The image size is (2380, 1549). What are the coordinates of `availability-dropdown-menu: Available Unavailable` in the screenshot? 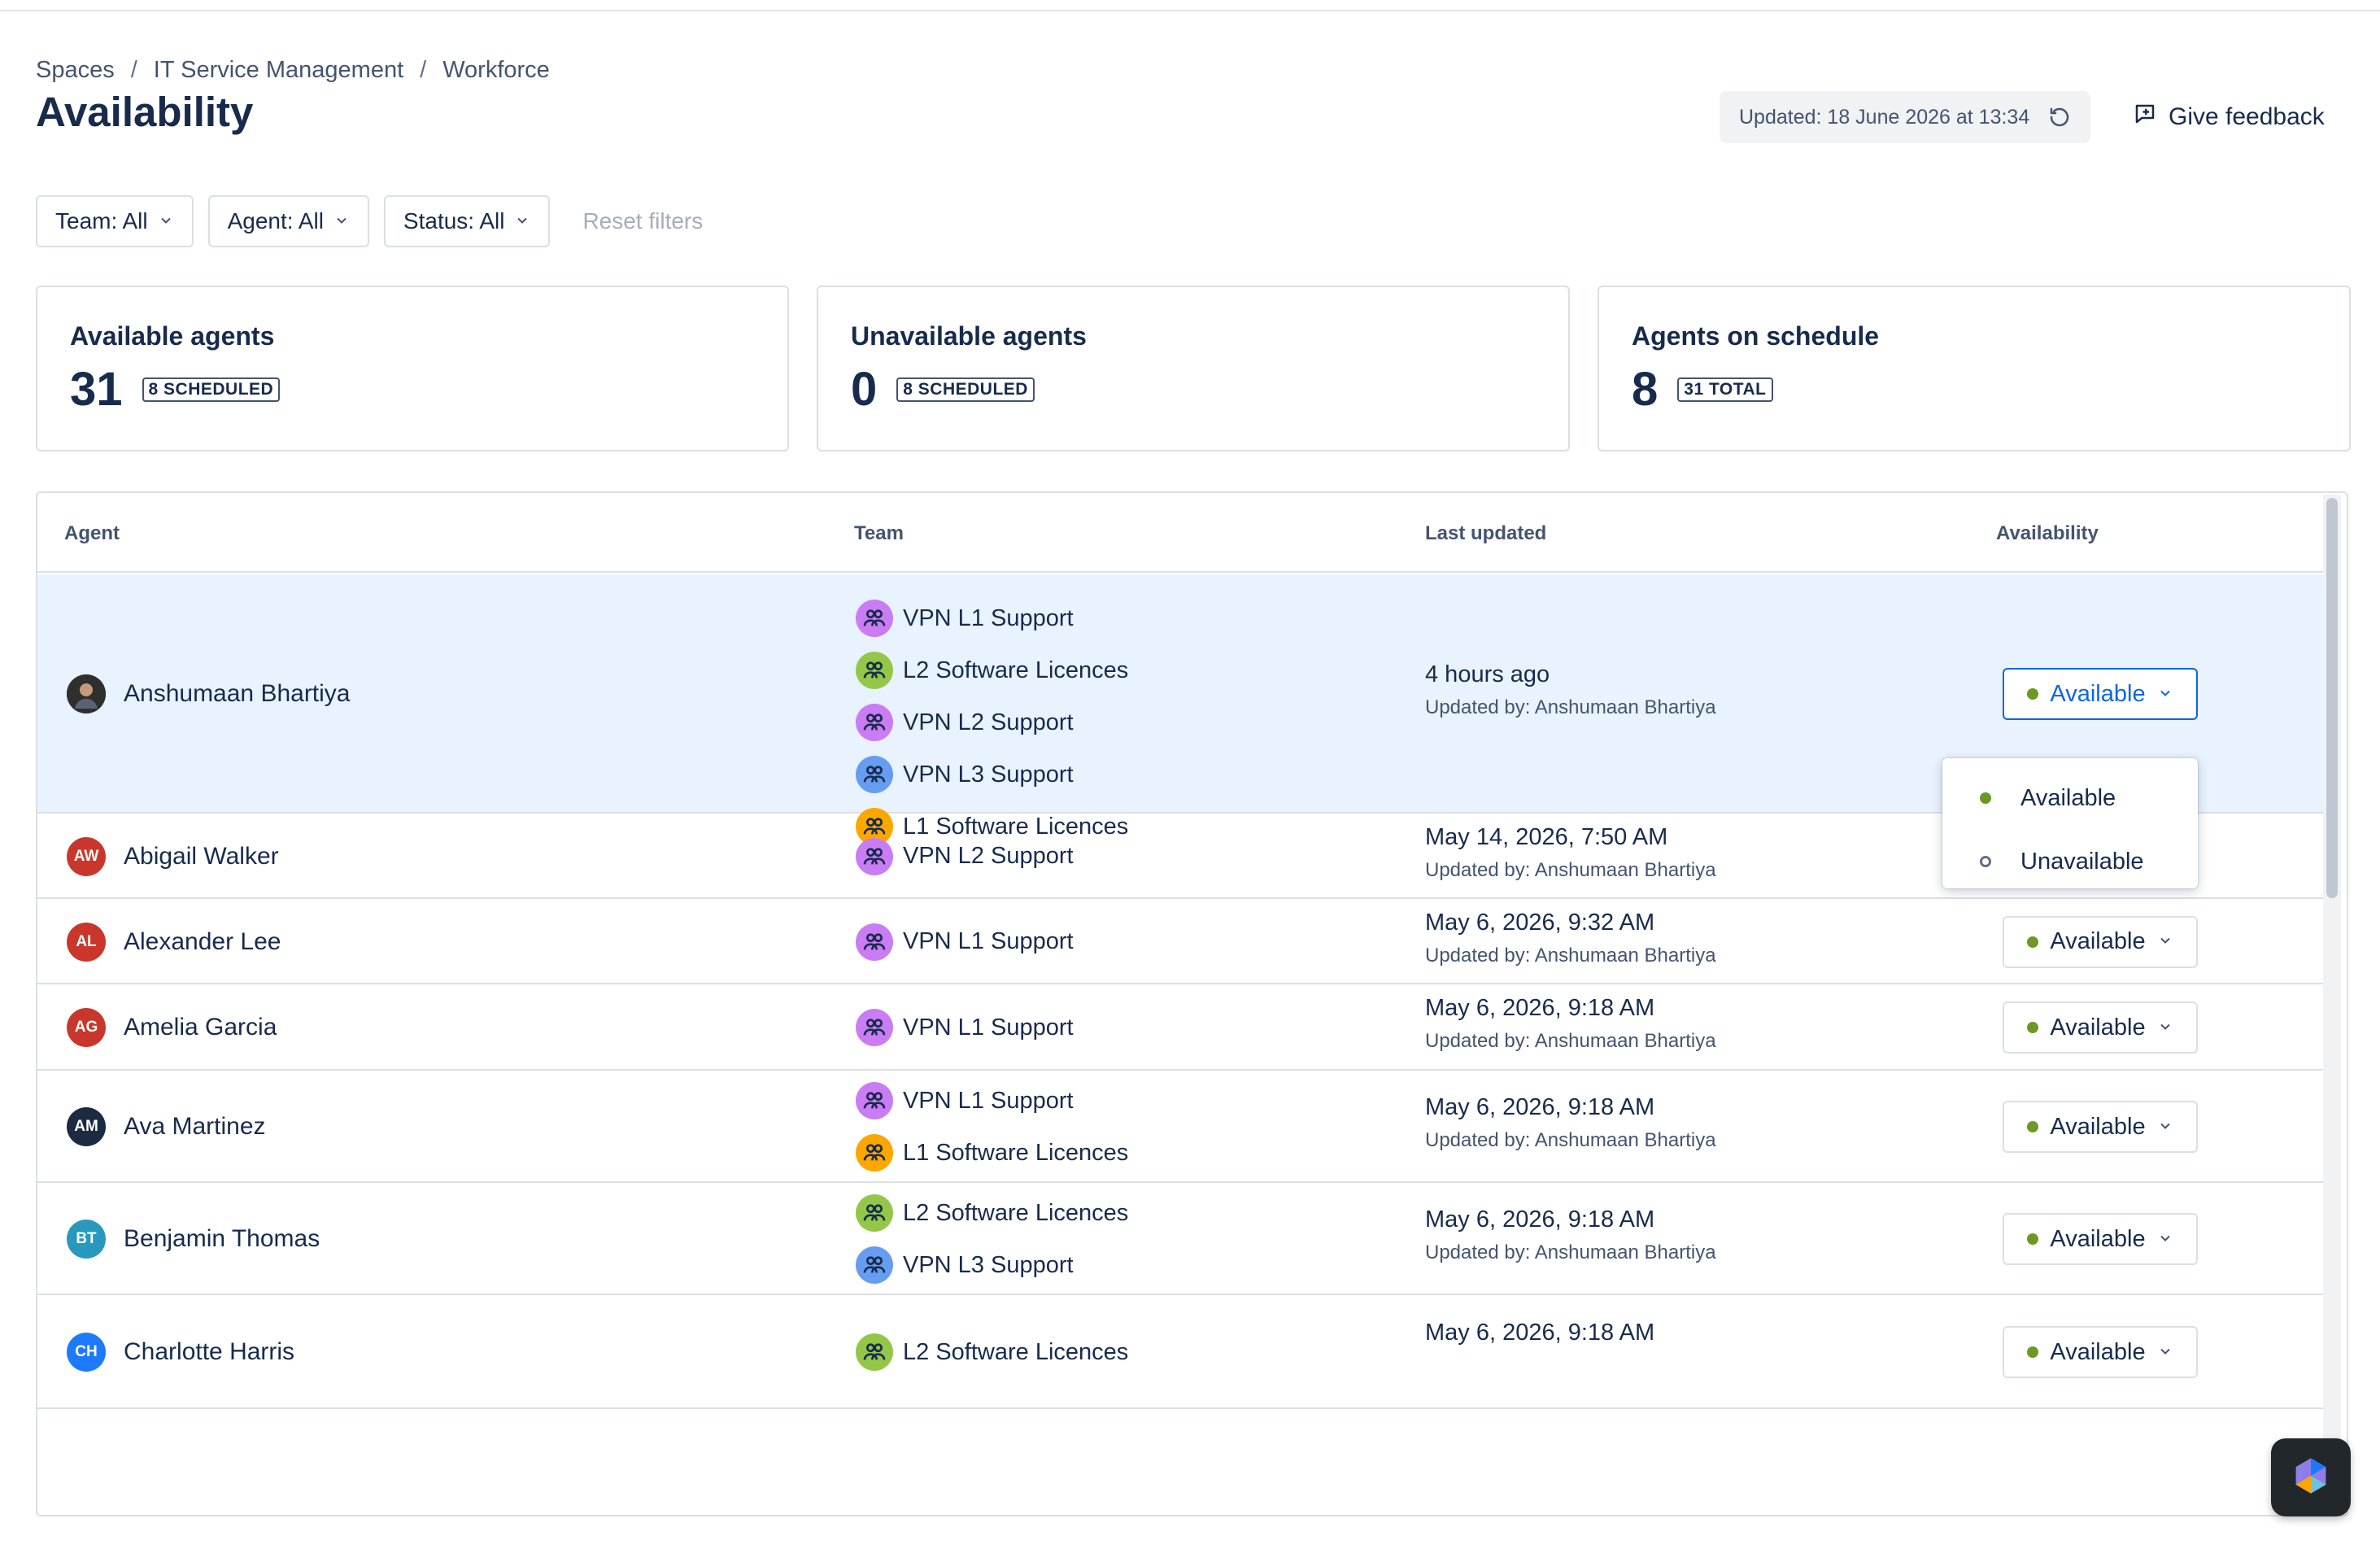 It's located at (2070, 823).